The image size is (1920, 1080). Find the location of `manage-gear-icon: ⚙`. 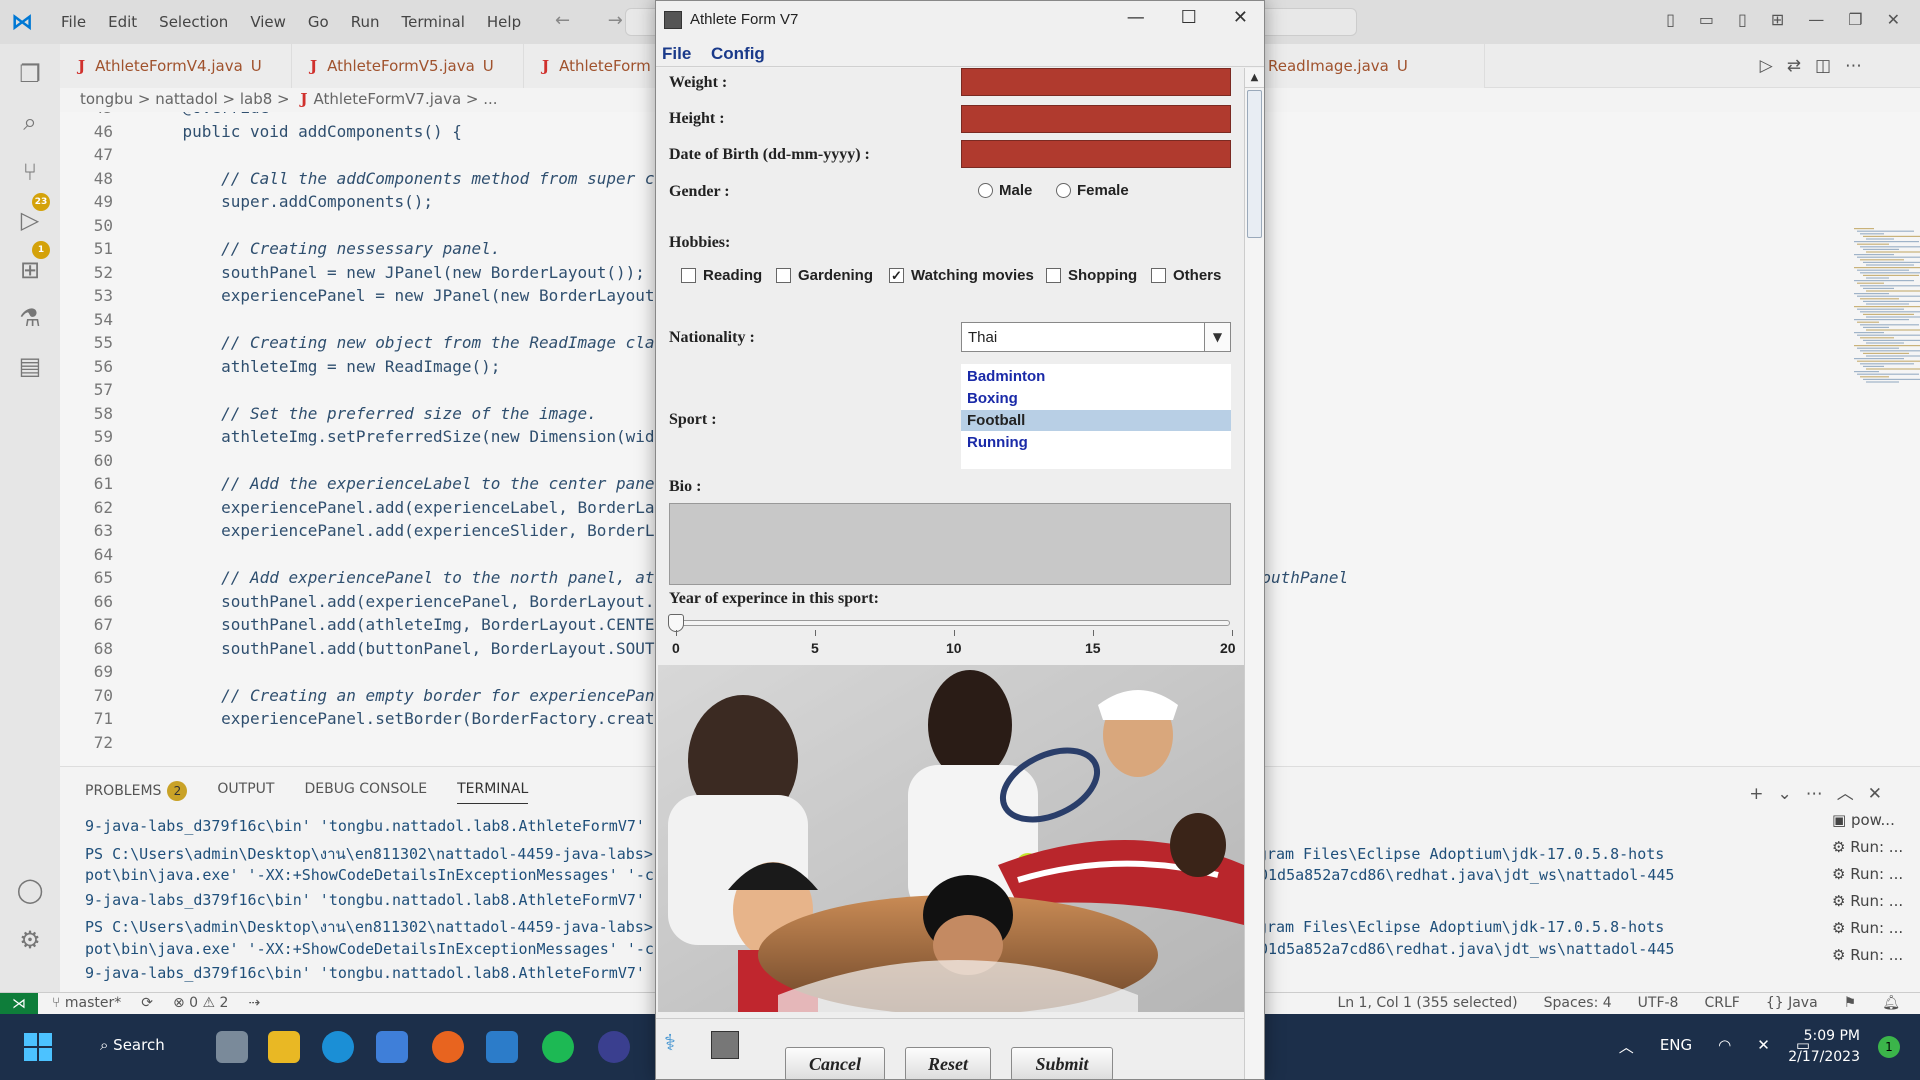

manage-gear-icon: ⚙ is located at coordinates (30, 940).